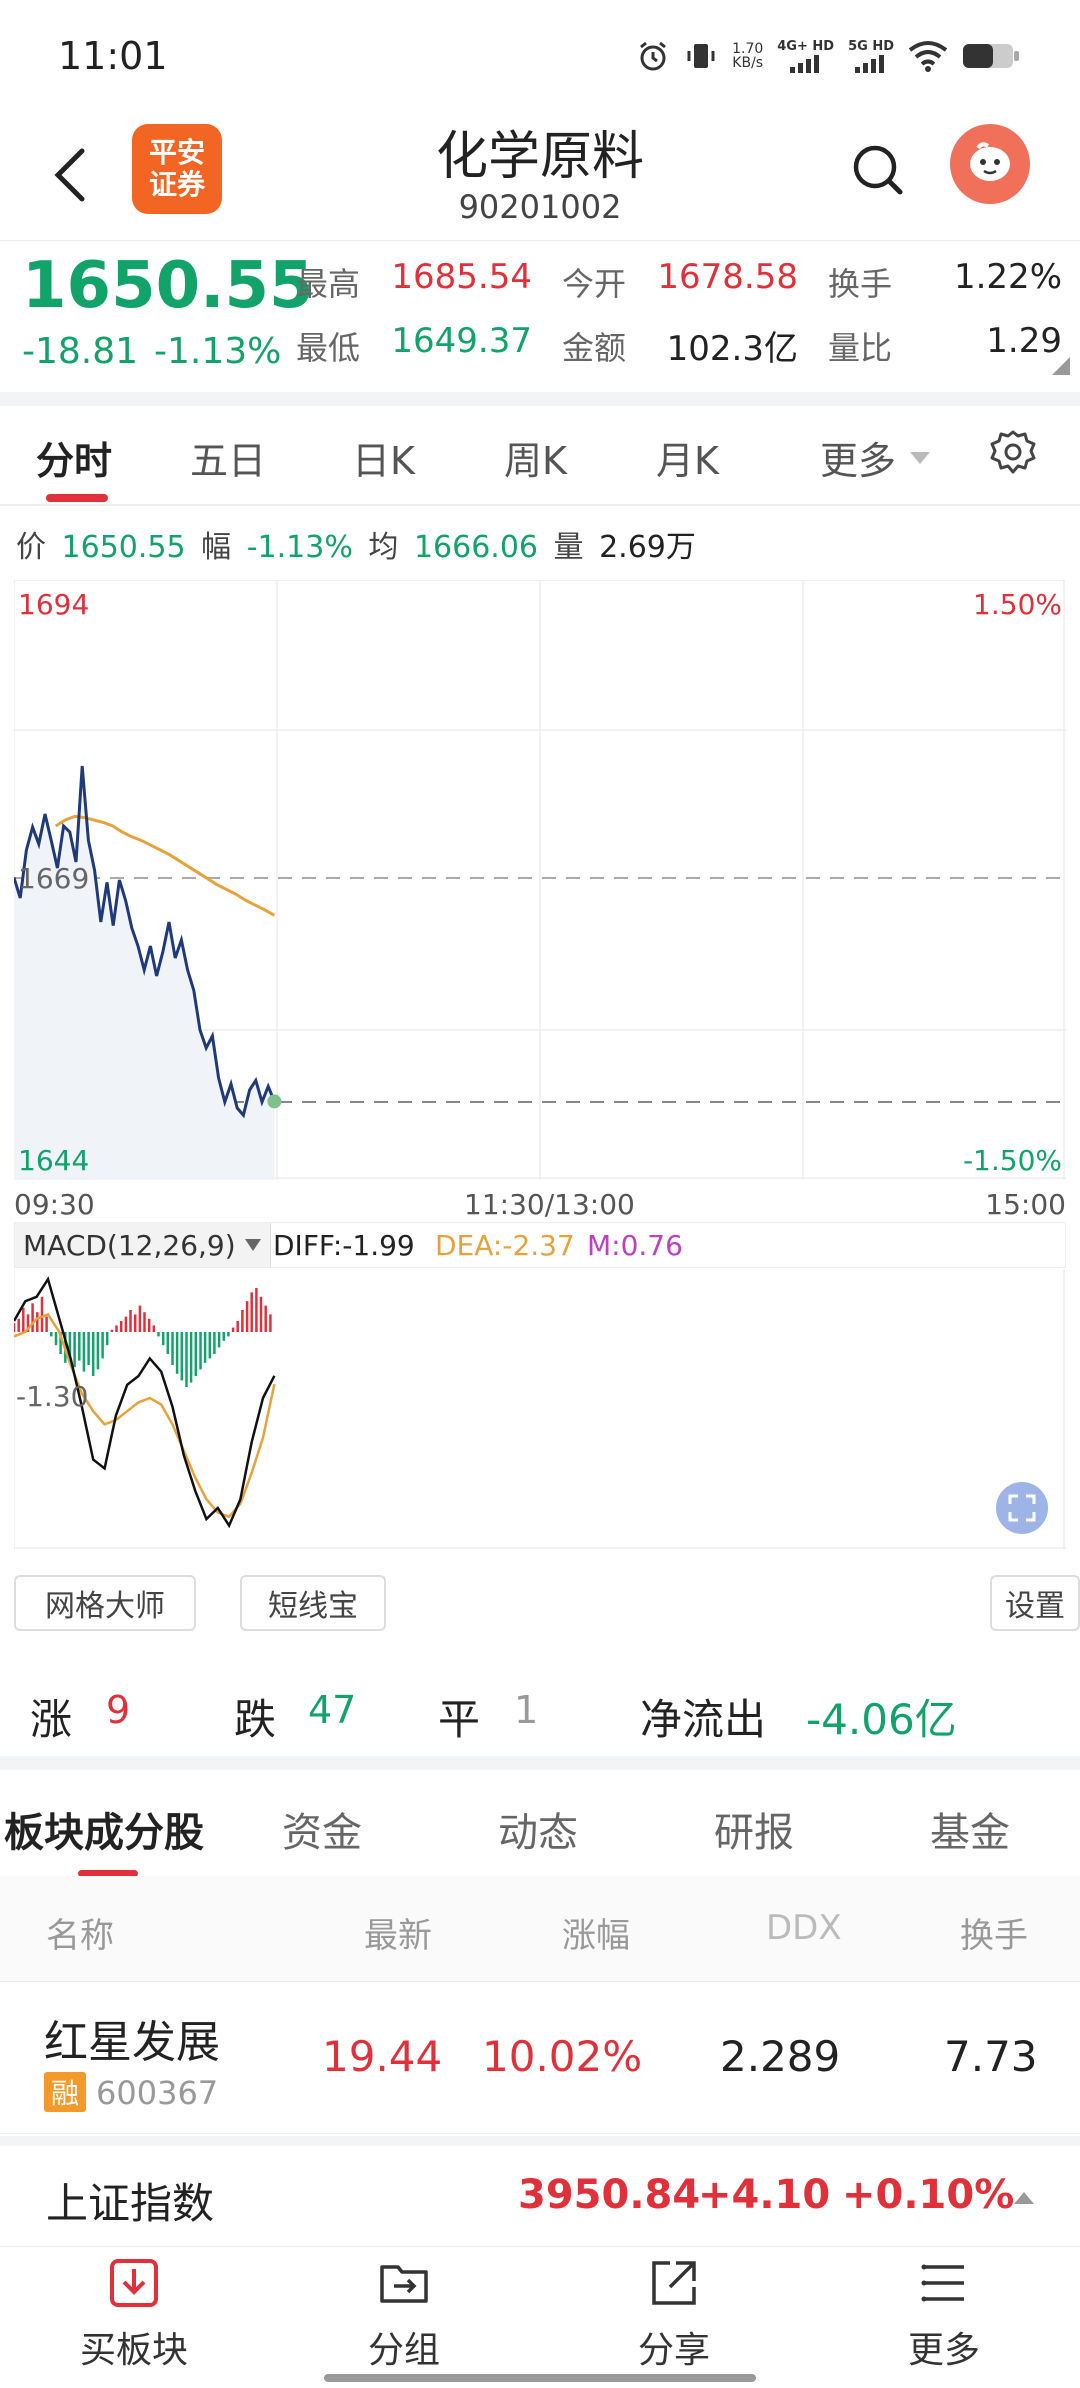  I want to click on tab-more: 更多, so click(876, 457).